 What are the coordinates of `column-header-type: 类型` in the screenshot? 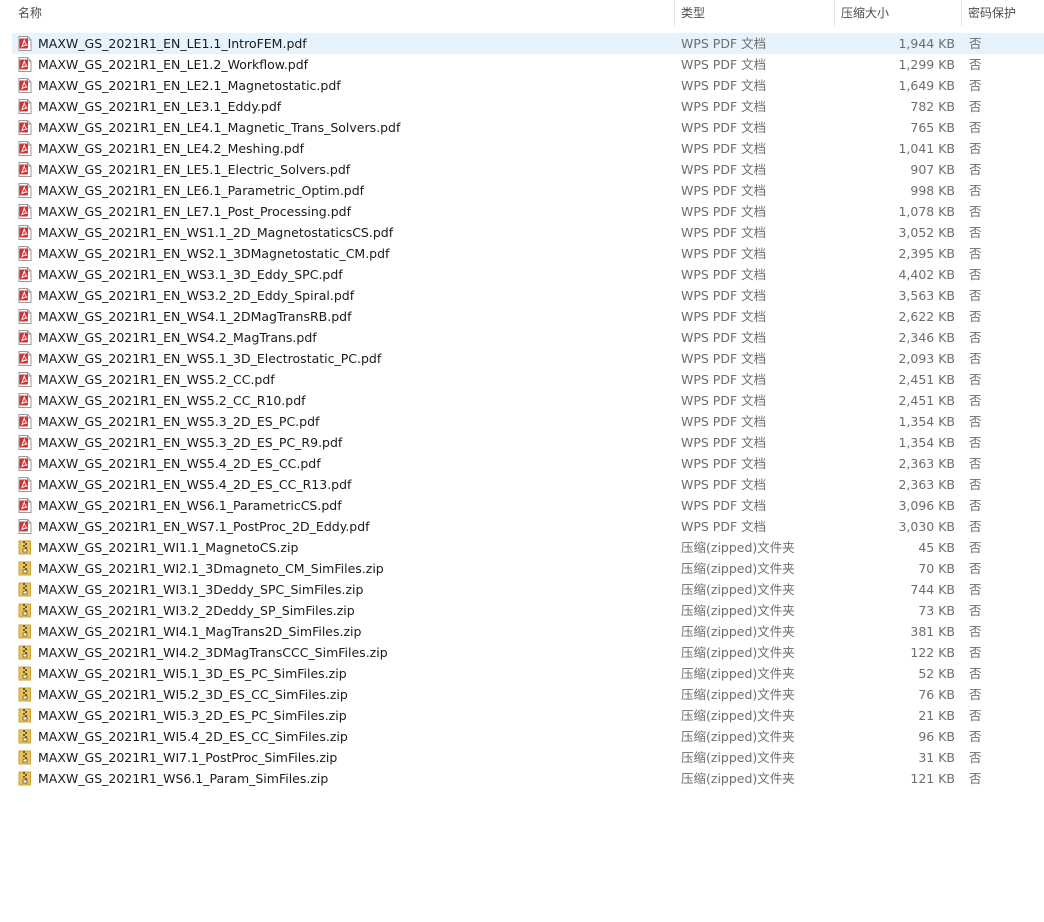 It's located at (754, 13).